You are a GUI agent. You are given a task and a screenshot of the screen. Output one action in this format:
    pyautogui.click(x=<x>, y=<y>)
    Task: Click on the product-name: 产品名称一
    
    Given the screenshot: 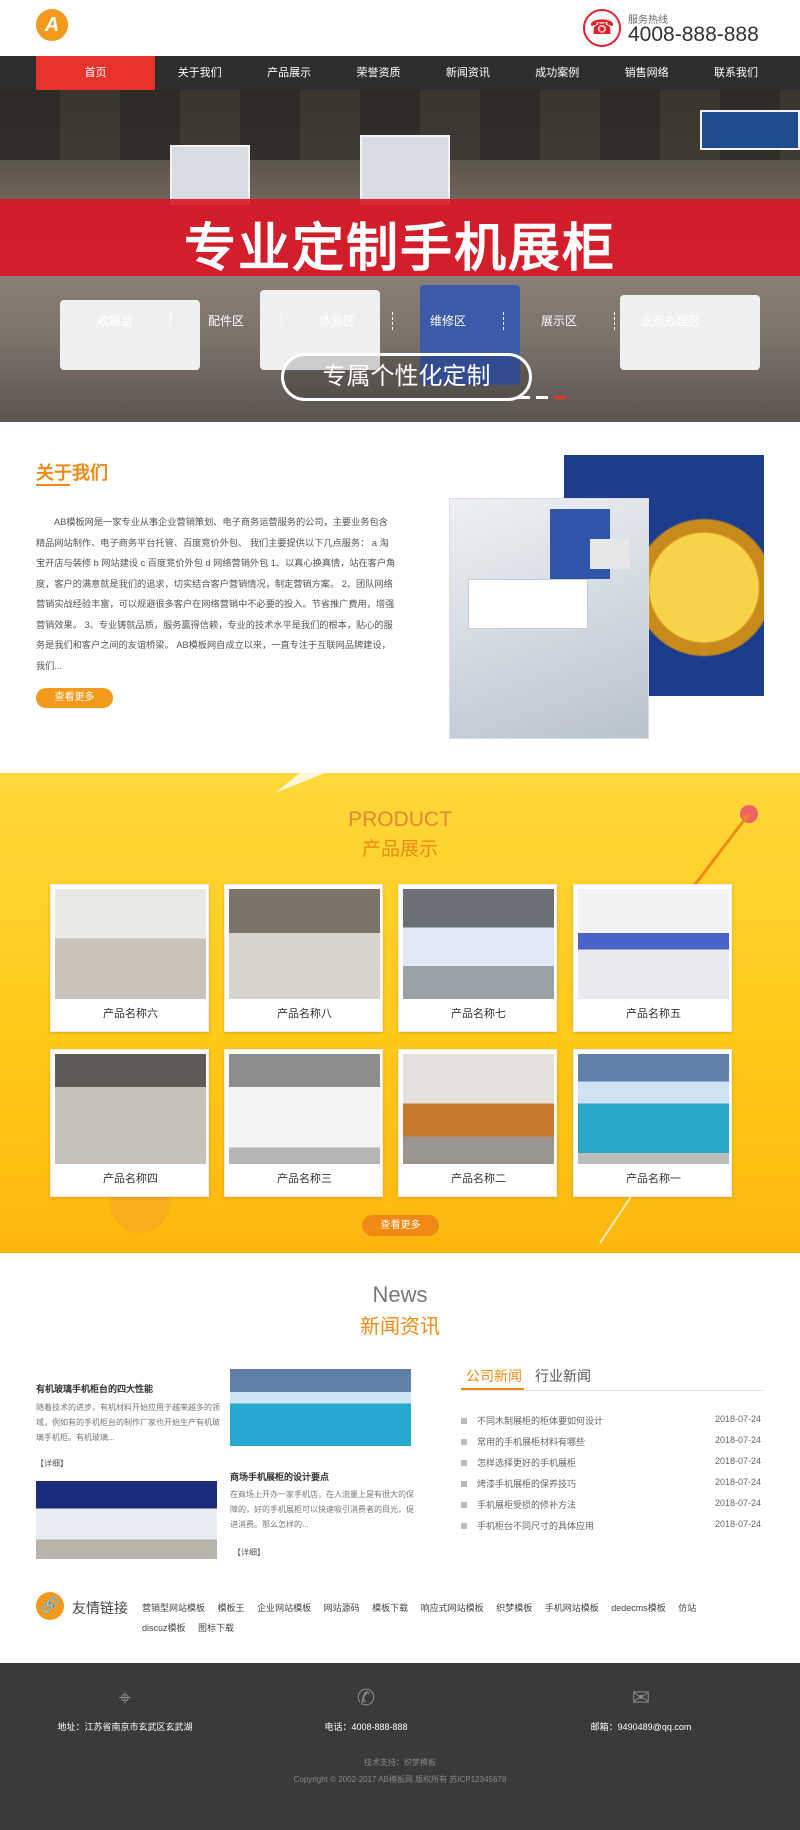 What is the action you would take?
    pyautogui.click(x=653, y=1179)
    